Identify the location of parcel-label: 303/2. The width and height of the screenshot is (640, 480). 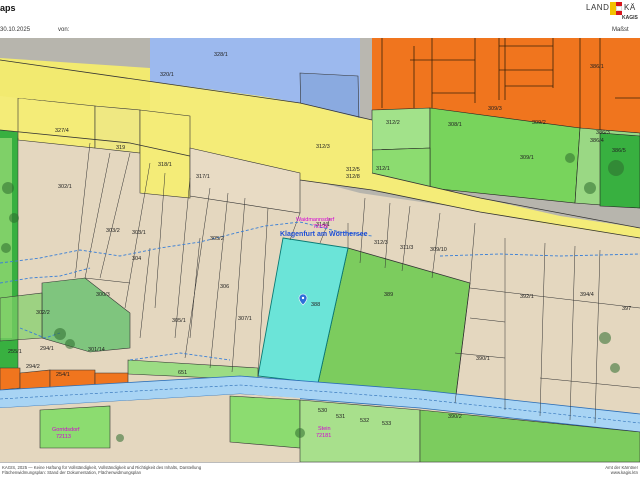
(113, 231).